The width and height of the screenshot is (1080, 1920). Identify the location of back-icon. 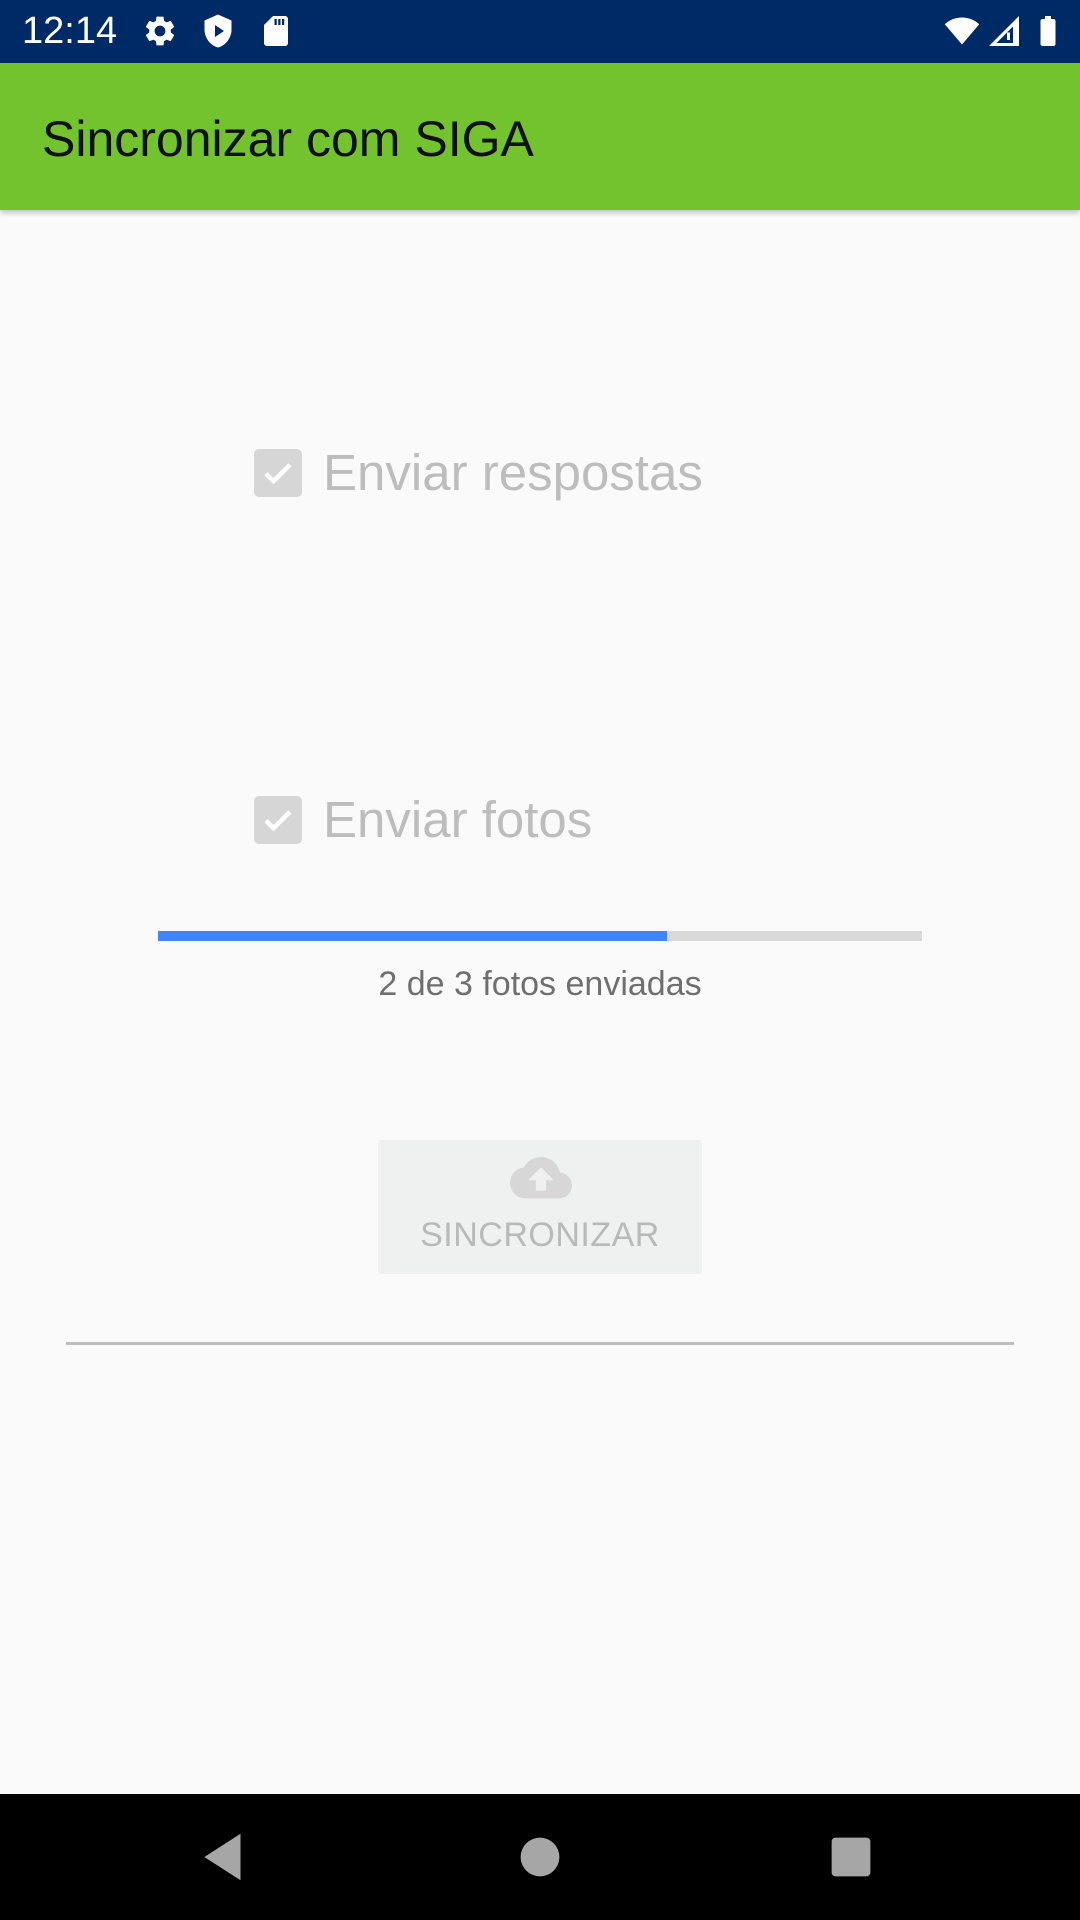
(225, 1857).